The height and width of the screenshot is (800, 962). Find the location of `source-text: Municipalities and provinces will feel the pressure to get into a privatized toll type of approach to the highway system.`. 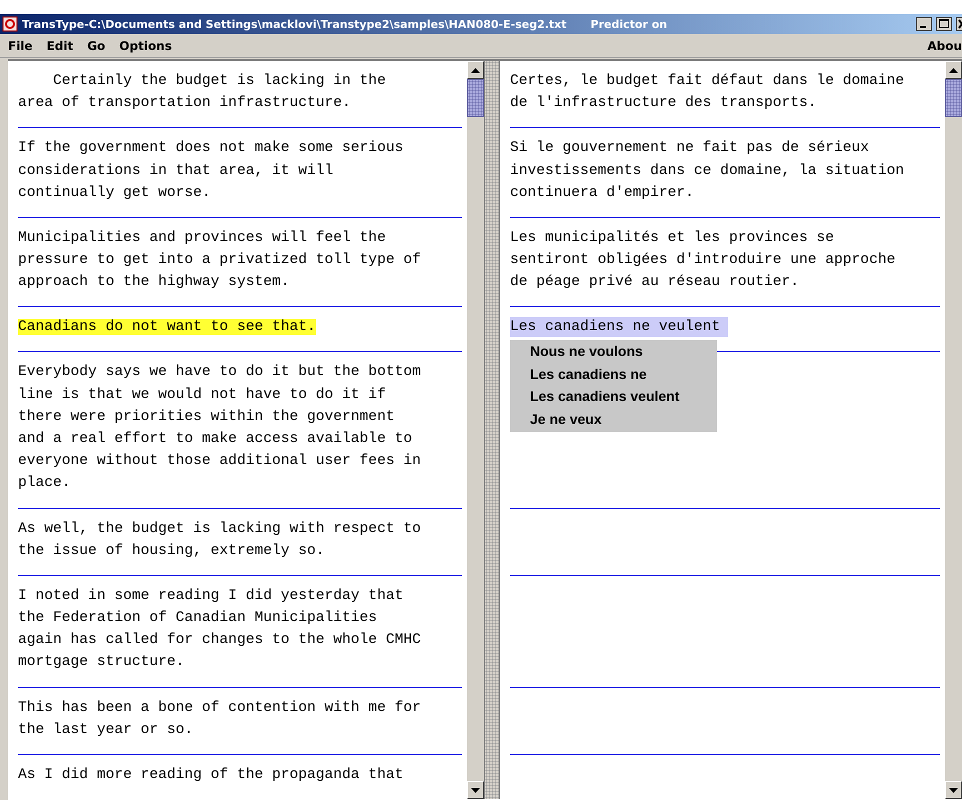

source-text: Municipalities and provinces will feel the pressure to get into a privatized toll type of approach to the highway system. is located at coordinates (220, 260).